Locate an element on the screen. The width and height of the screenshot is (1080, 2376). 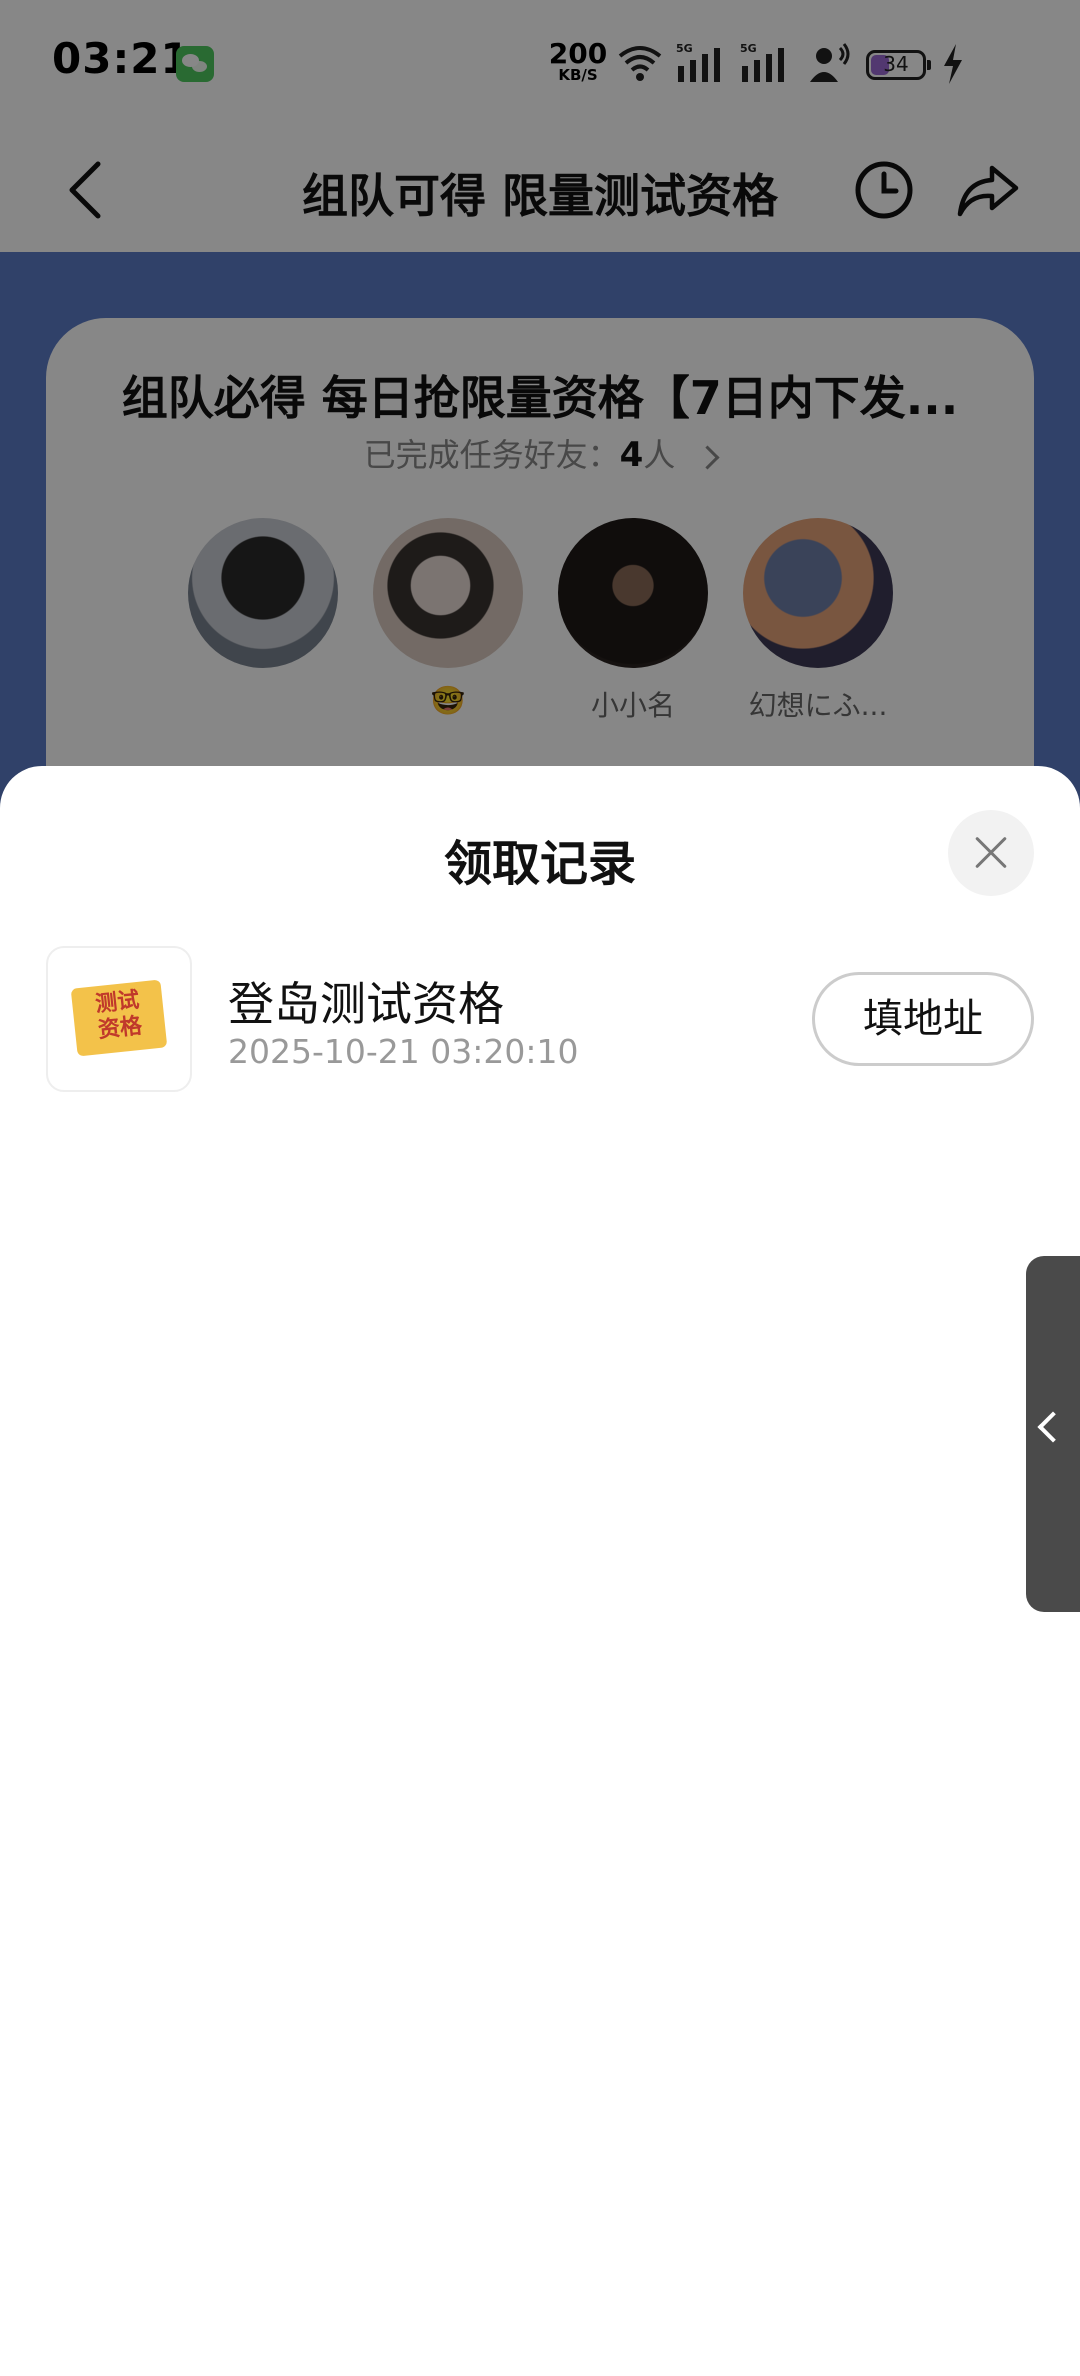
ticket-icon: 测试资格 is located at coordinates (119, 1018).